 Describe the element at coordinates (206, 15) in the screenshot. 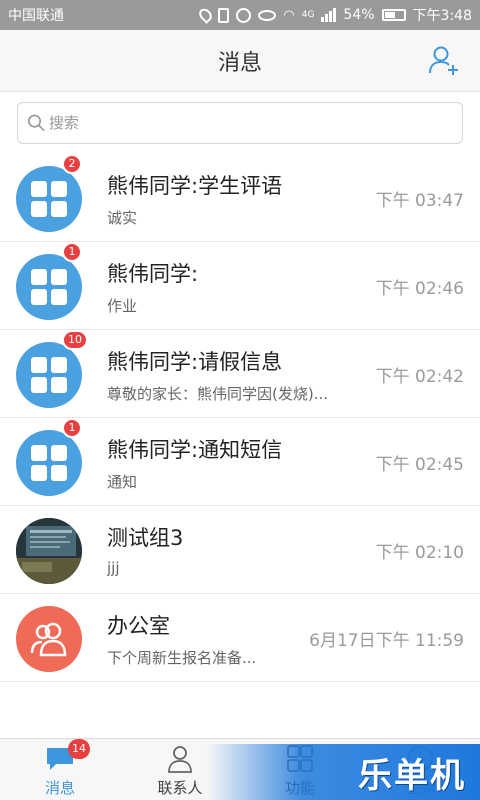

I see `location-icon` at that location.